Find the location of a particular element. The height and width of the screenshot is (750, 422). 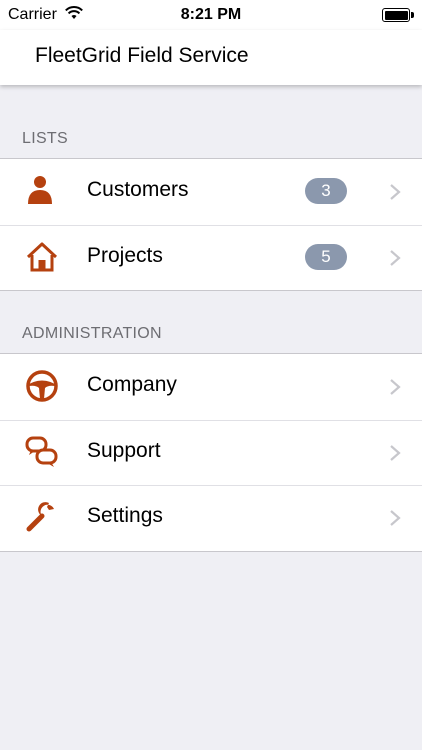

list-item-support: Support is located at coordinates (211, 452).